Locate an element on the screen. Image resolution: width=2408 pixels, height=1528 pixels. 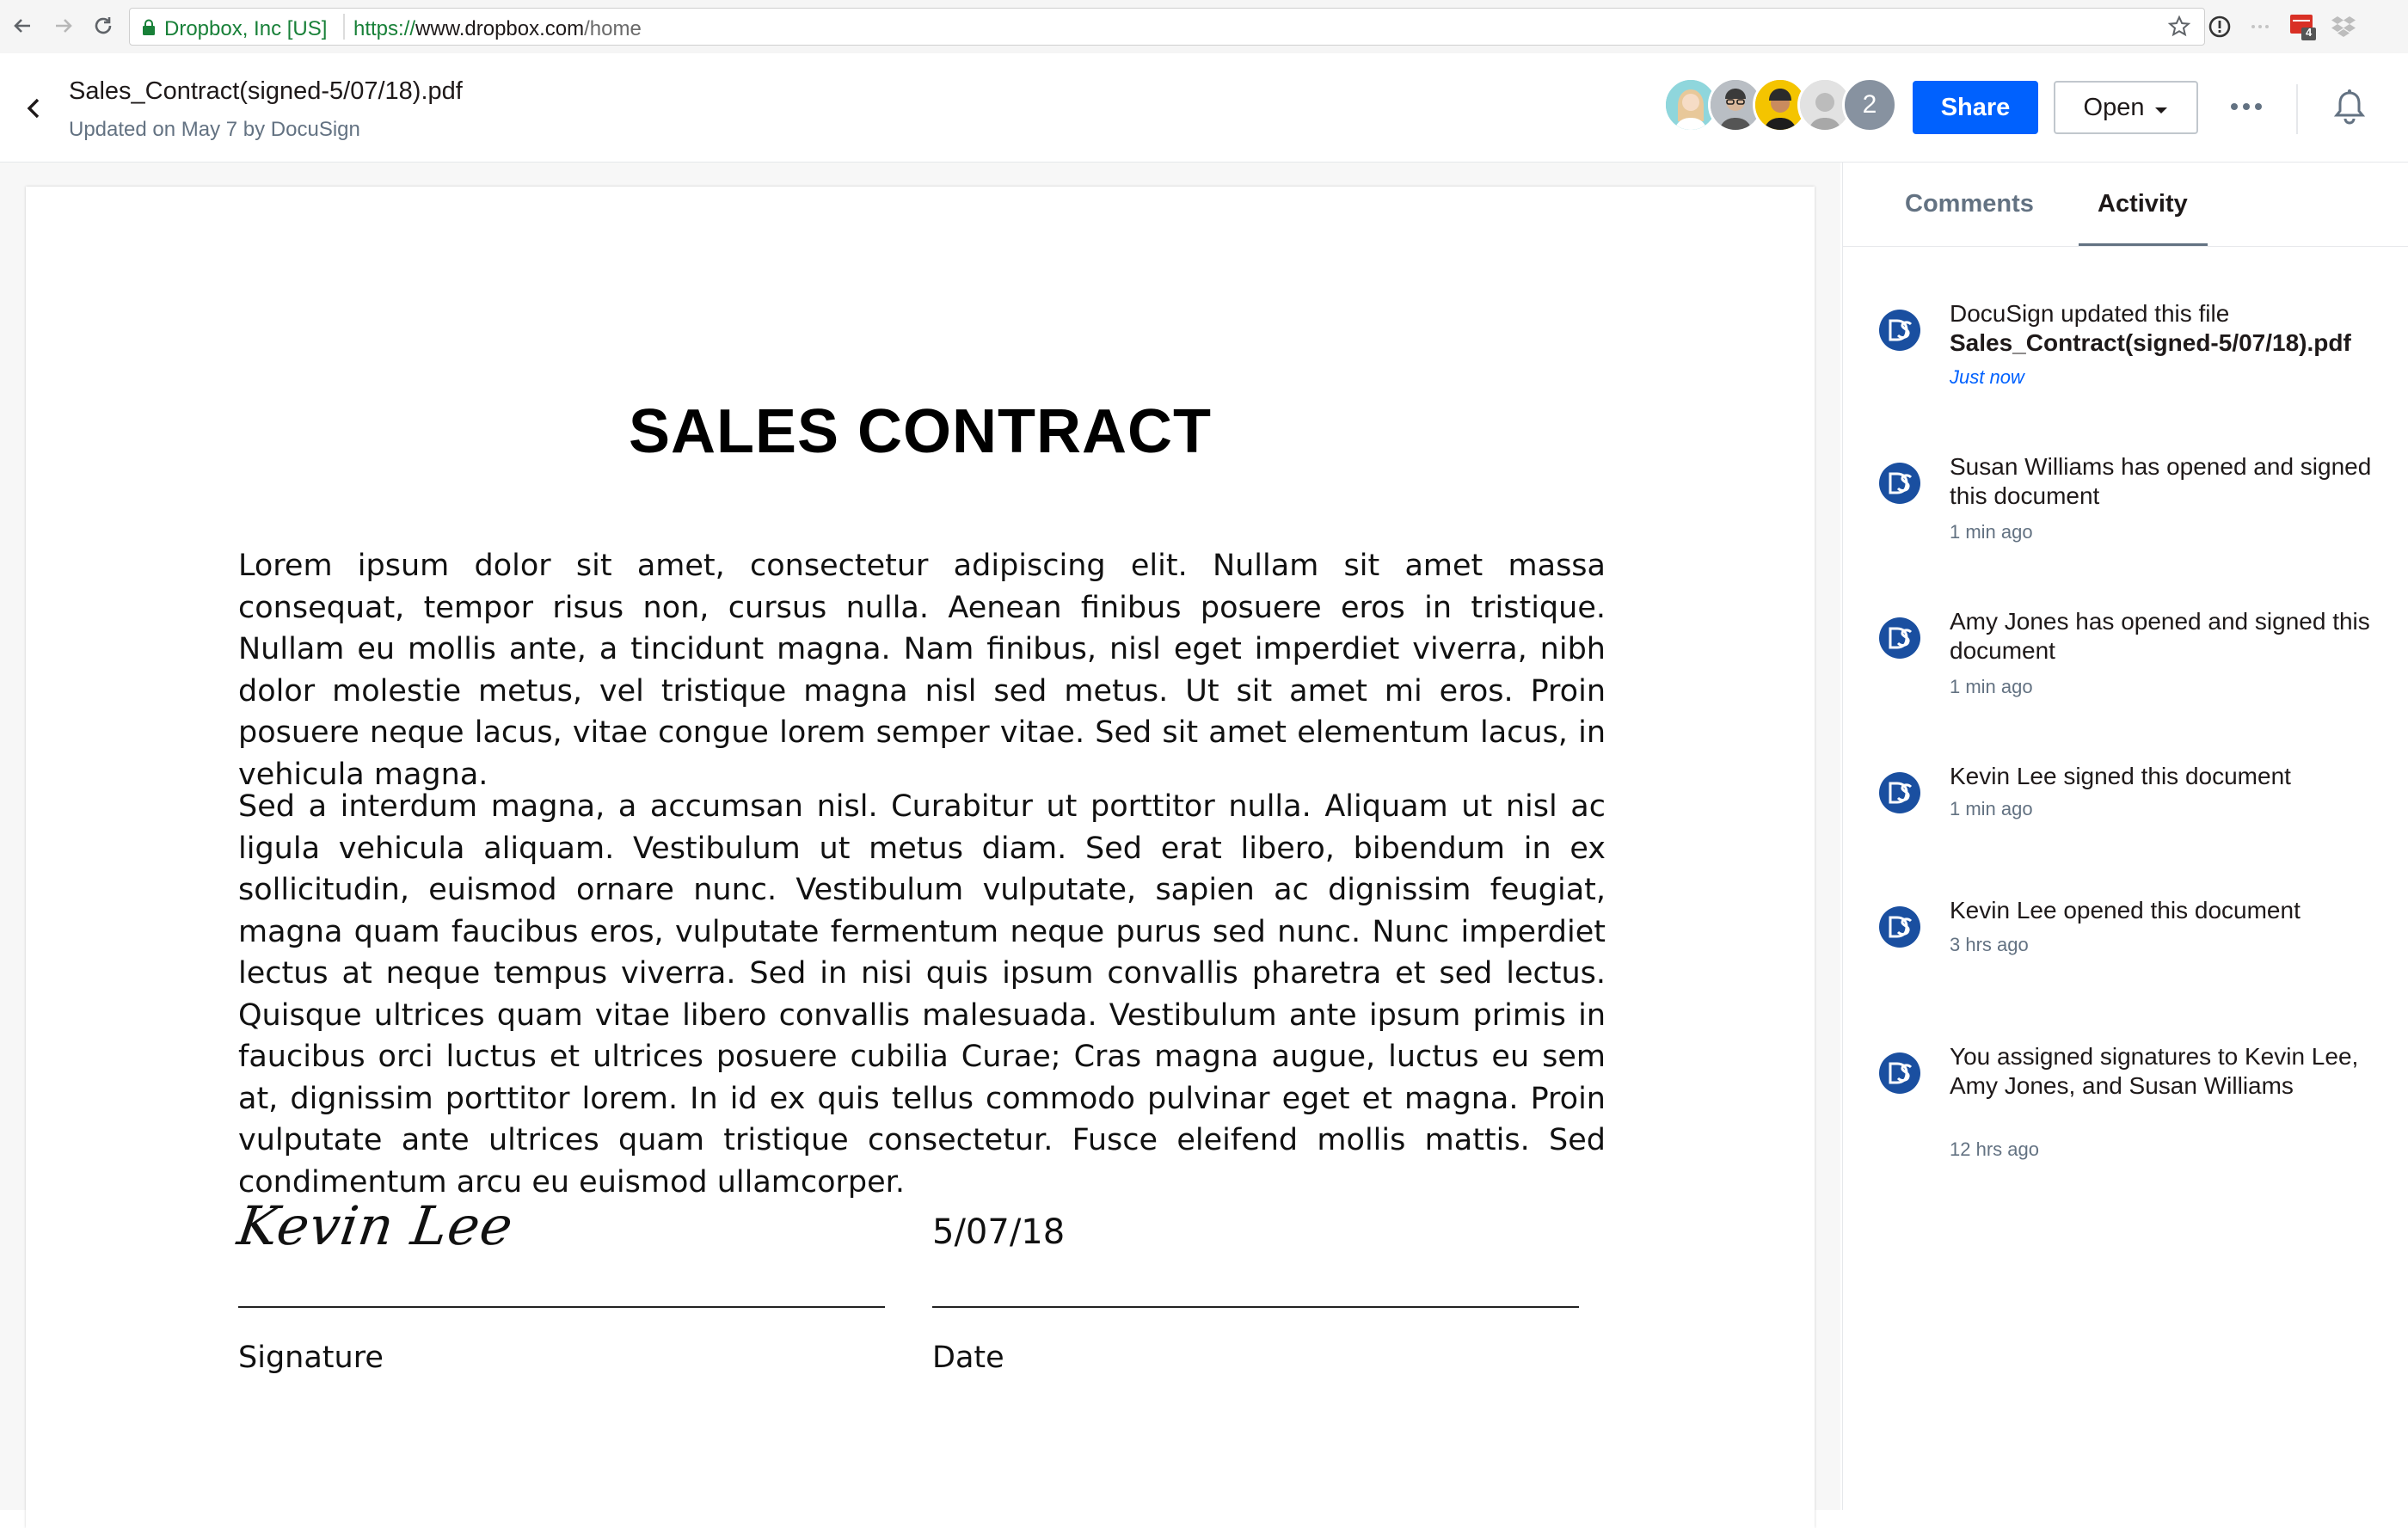
tab-comments: Comments is located at coordinates (1970, 204).